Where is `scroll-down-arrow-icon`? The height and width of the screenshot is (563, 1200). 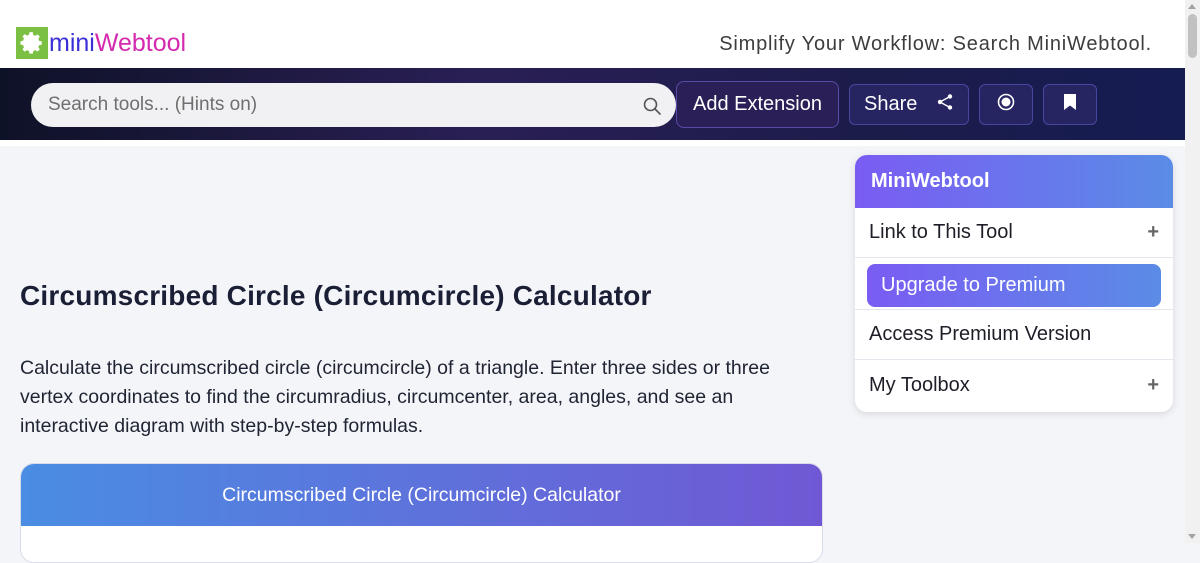 scroll-down-arrow-icon is located at coordinates (1192, 536).